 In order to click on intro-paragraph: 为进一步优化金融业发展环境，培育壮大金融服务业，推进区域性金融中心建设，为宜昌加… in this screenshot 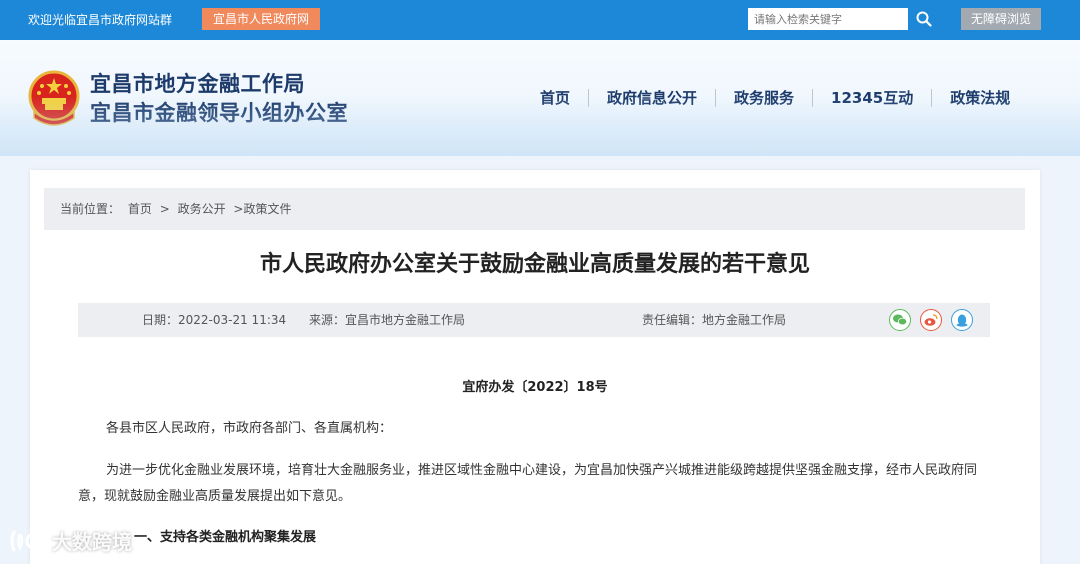, I will do `click(528, 483)`.